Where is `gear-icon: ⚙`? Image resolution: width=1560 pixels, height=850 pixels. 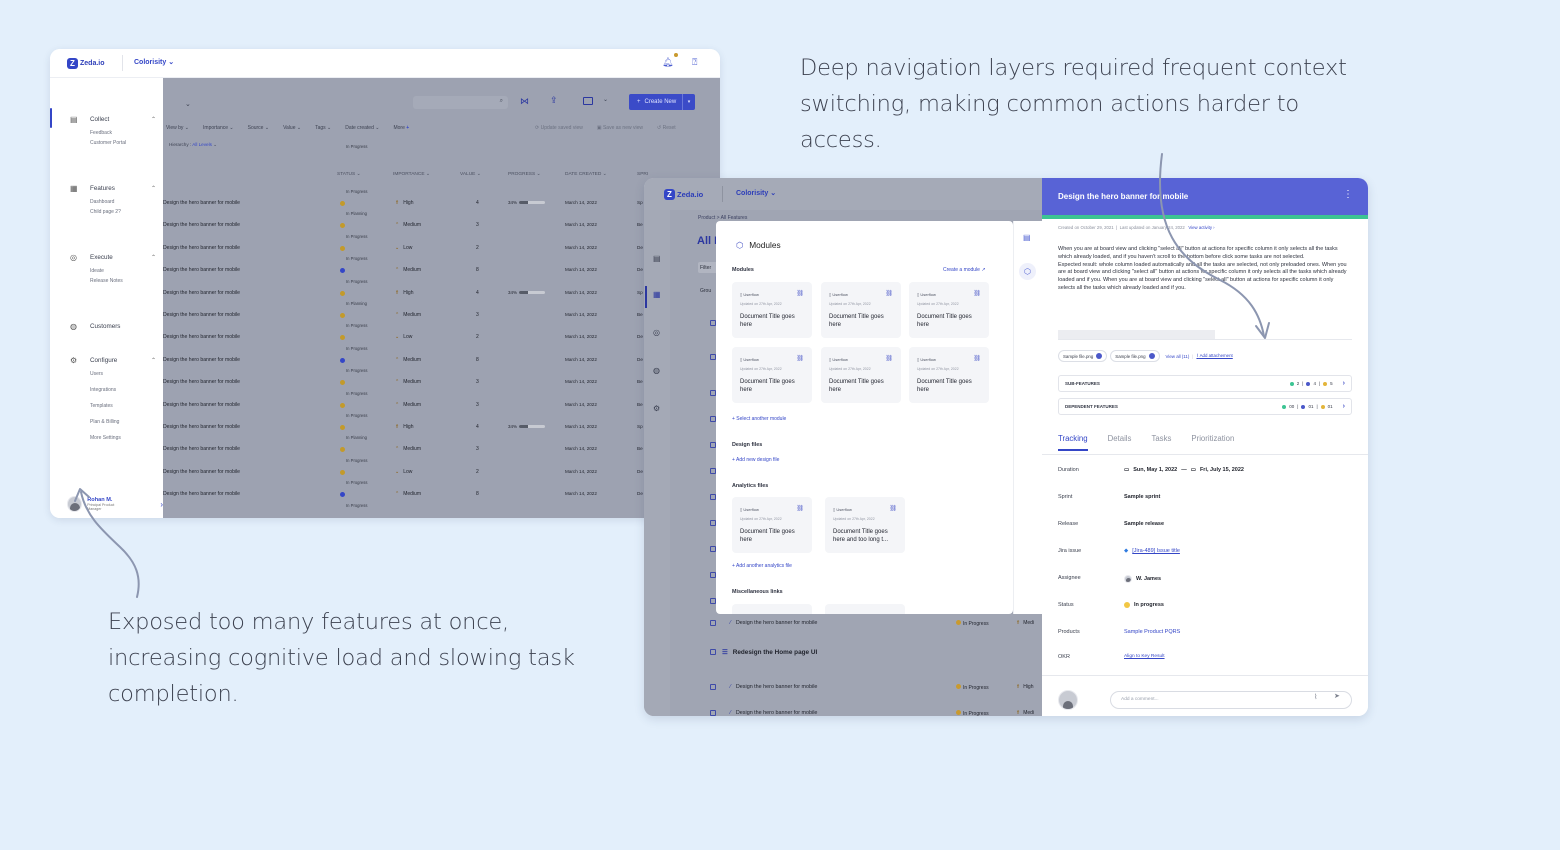 gear-icon: ⚙ is located at coordinates (656, 408).